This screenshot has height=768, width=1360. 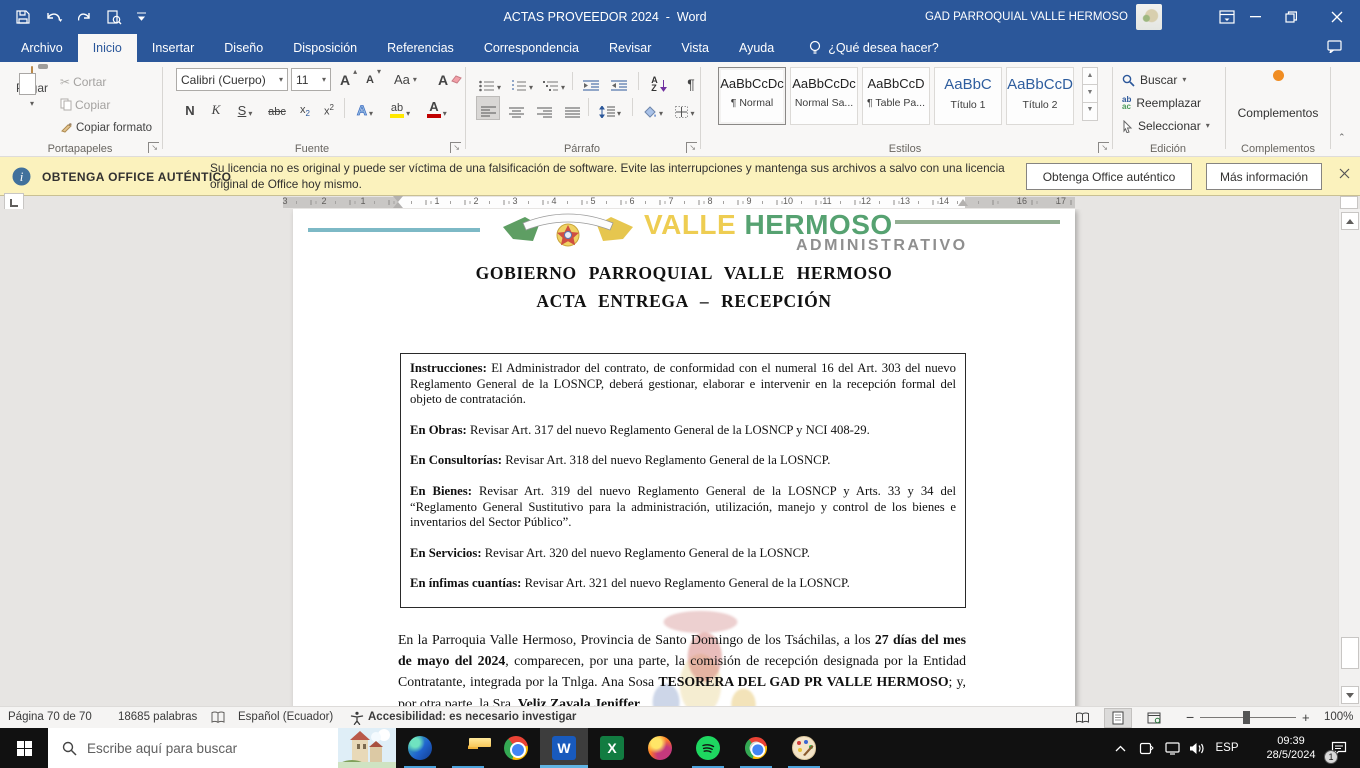 I want to click on subscript-button: x2, so click(x=305, y=108).